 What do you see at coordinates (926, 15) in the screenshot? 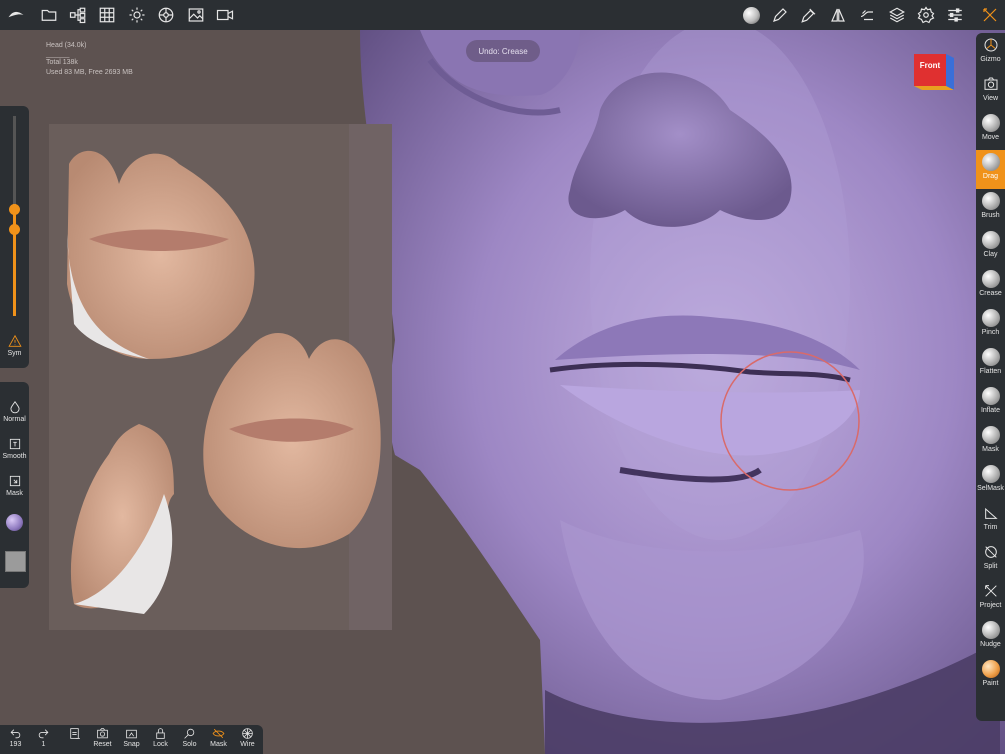
I see `settings-icon` at bounding box center [926, 15].